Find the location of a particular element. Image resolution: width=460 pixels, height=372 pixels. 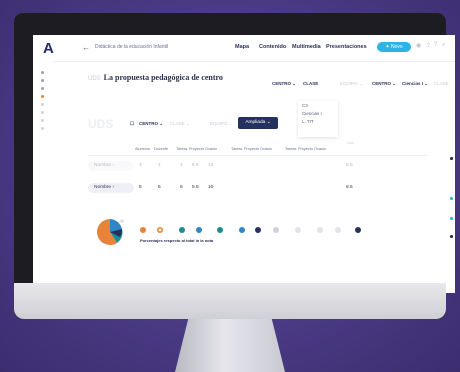

nav-mapa: Mapa is located at coordinates (242, 47).